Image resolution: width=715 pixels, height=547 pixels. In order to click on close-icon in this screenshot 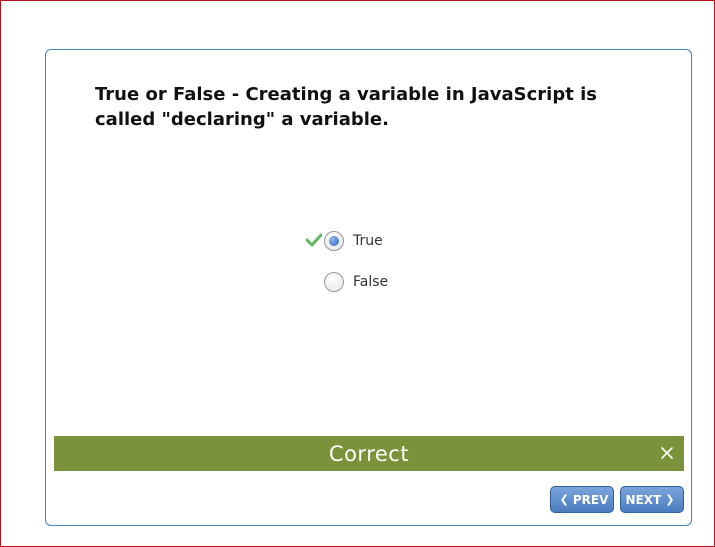, I will do `click(667, 453)`.